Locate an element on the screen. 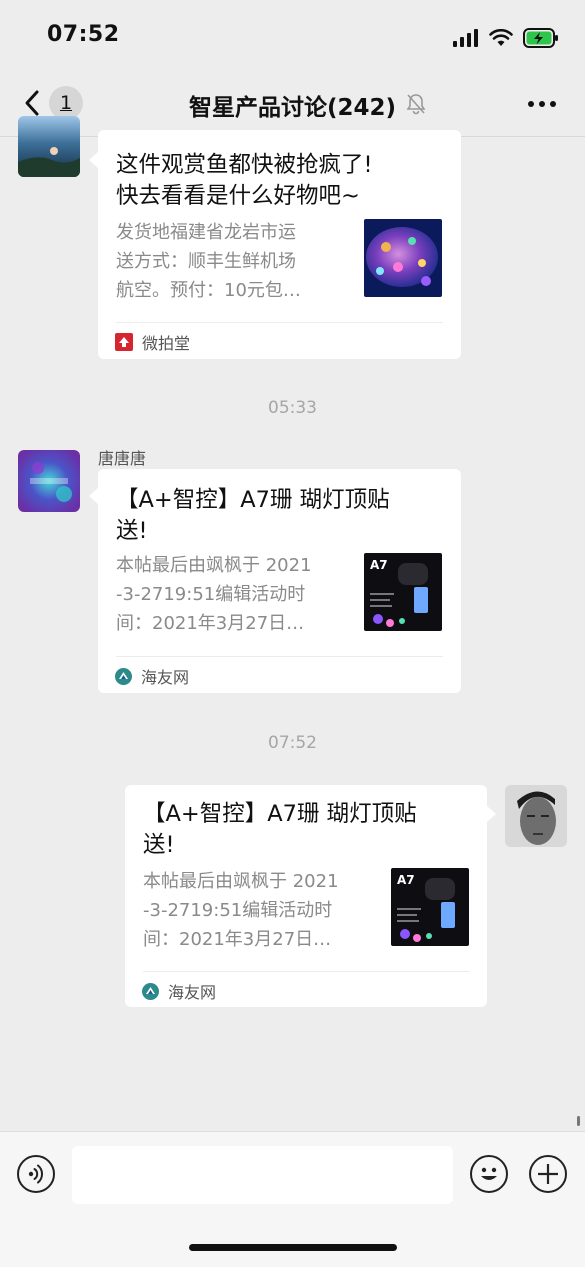 This screenshot has width=585, height=1267. chat-title: 智星产品讨论(242) is located at coordinates (292, 108).